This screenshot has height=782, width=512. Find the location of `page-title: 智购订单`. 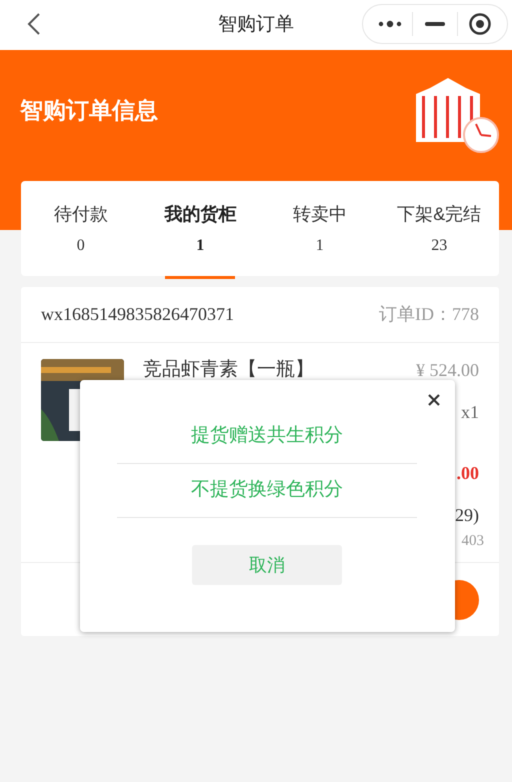

page-title: 智购订单 is located at coordinates (256, 24).